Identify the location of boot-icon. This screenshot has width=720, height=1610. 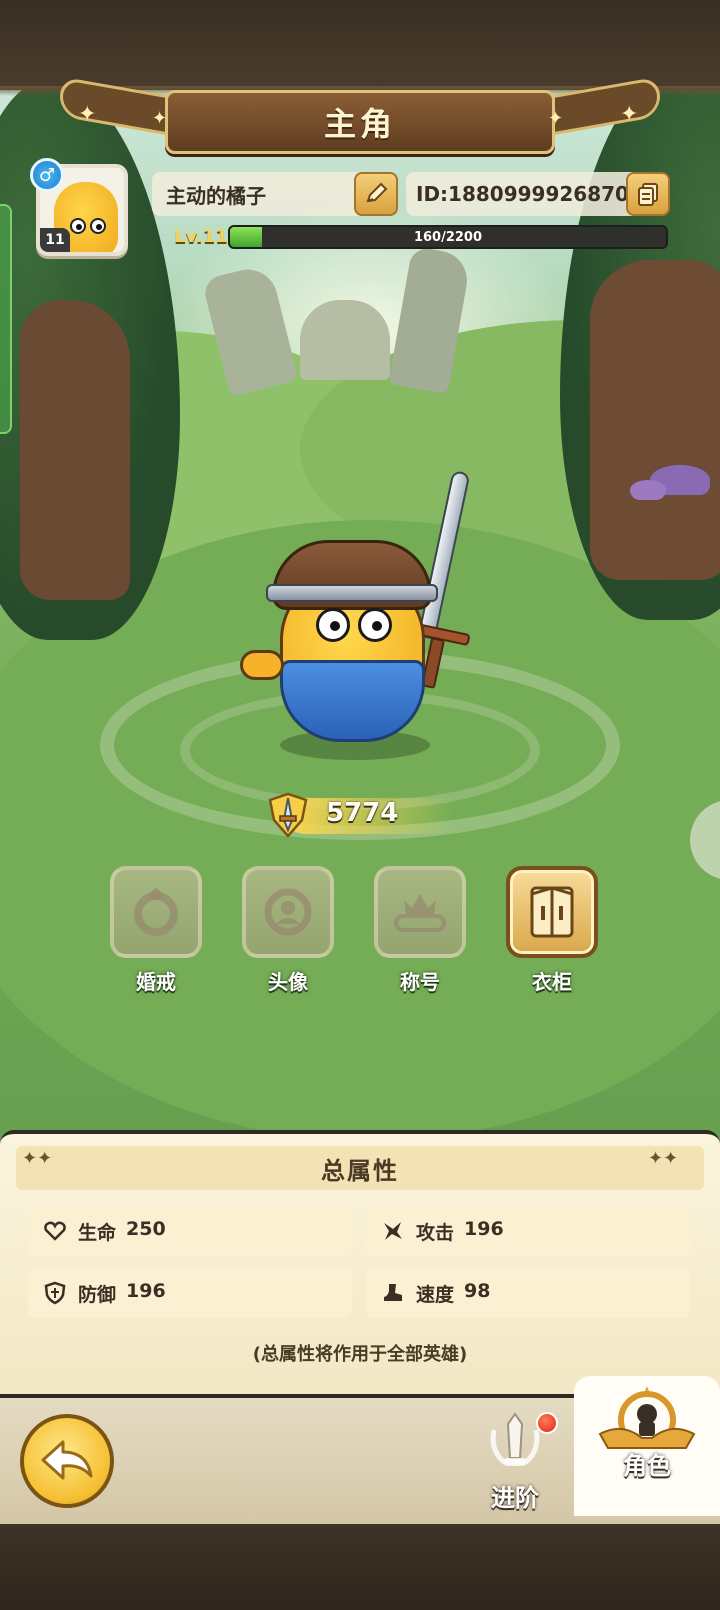
(393, 1293).